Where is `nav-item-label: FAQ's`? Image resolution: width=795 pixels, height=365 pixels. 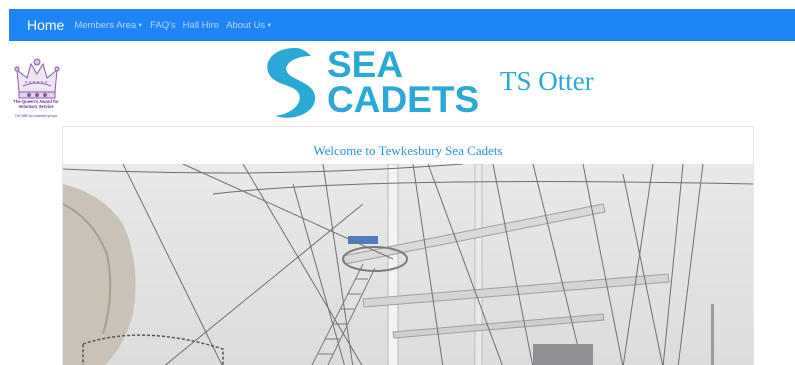
nav-item-label: FAQ's is located at coordinates (163, 25).